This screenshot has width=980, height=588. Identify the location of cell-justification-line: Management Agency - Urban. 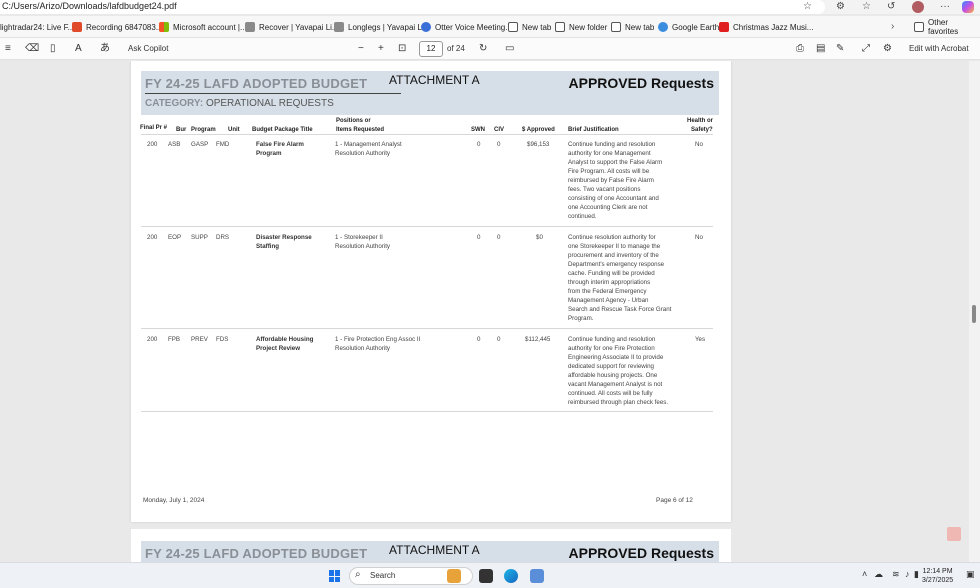
(608, 300).